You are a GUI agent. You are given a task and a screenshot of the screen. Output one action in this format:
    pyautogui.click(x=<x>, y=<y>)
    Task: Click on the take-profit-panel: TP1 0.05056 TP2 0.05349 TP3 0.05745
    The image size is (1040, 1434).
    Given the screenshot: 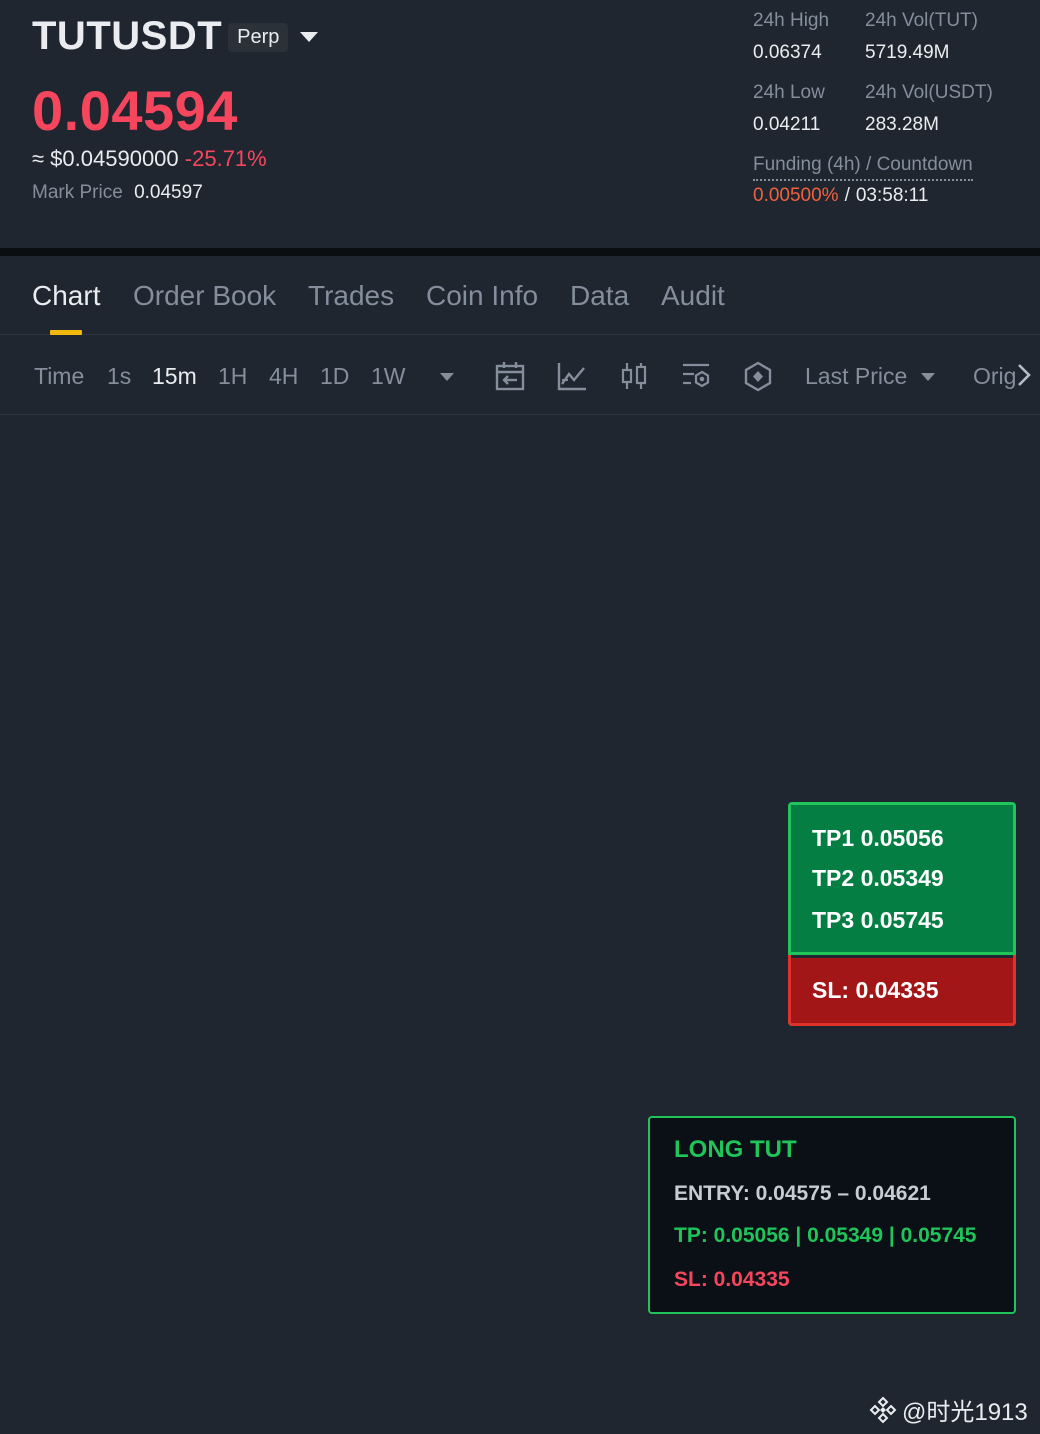 What is the action you would take?
    pyautogui.click(x=902, y=880)
    